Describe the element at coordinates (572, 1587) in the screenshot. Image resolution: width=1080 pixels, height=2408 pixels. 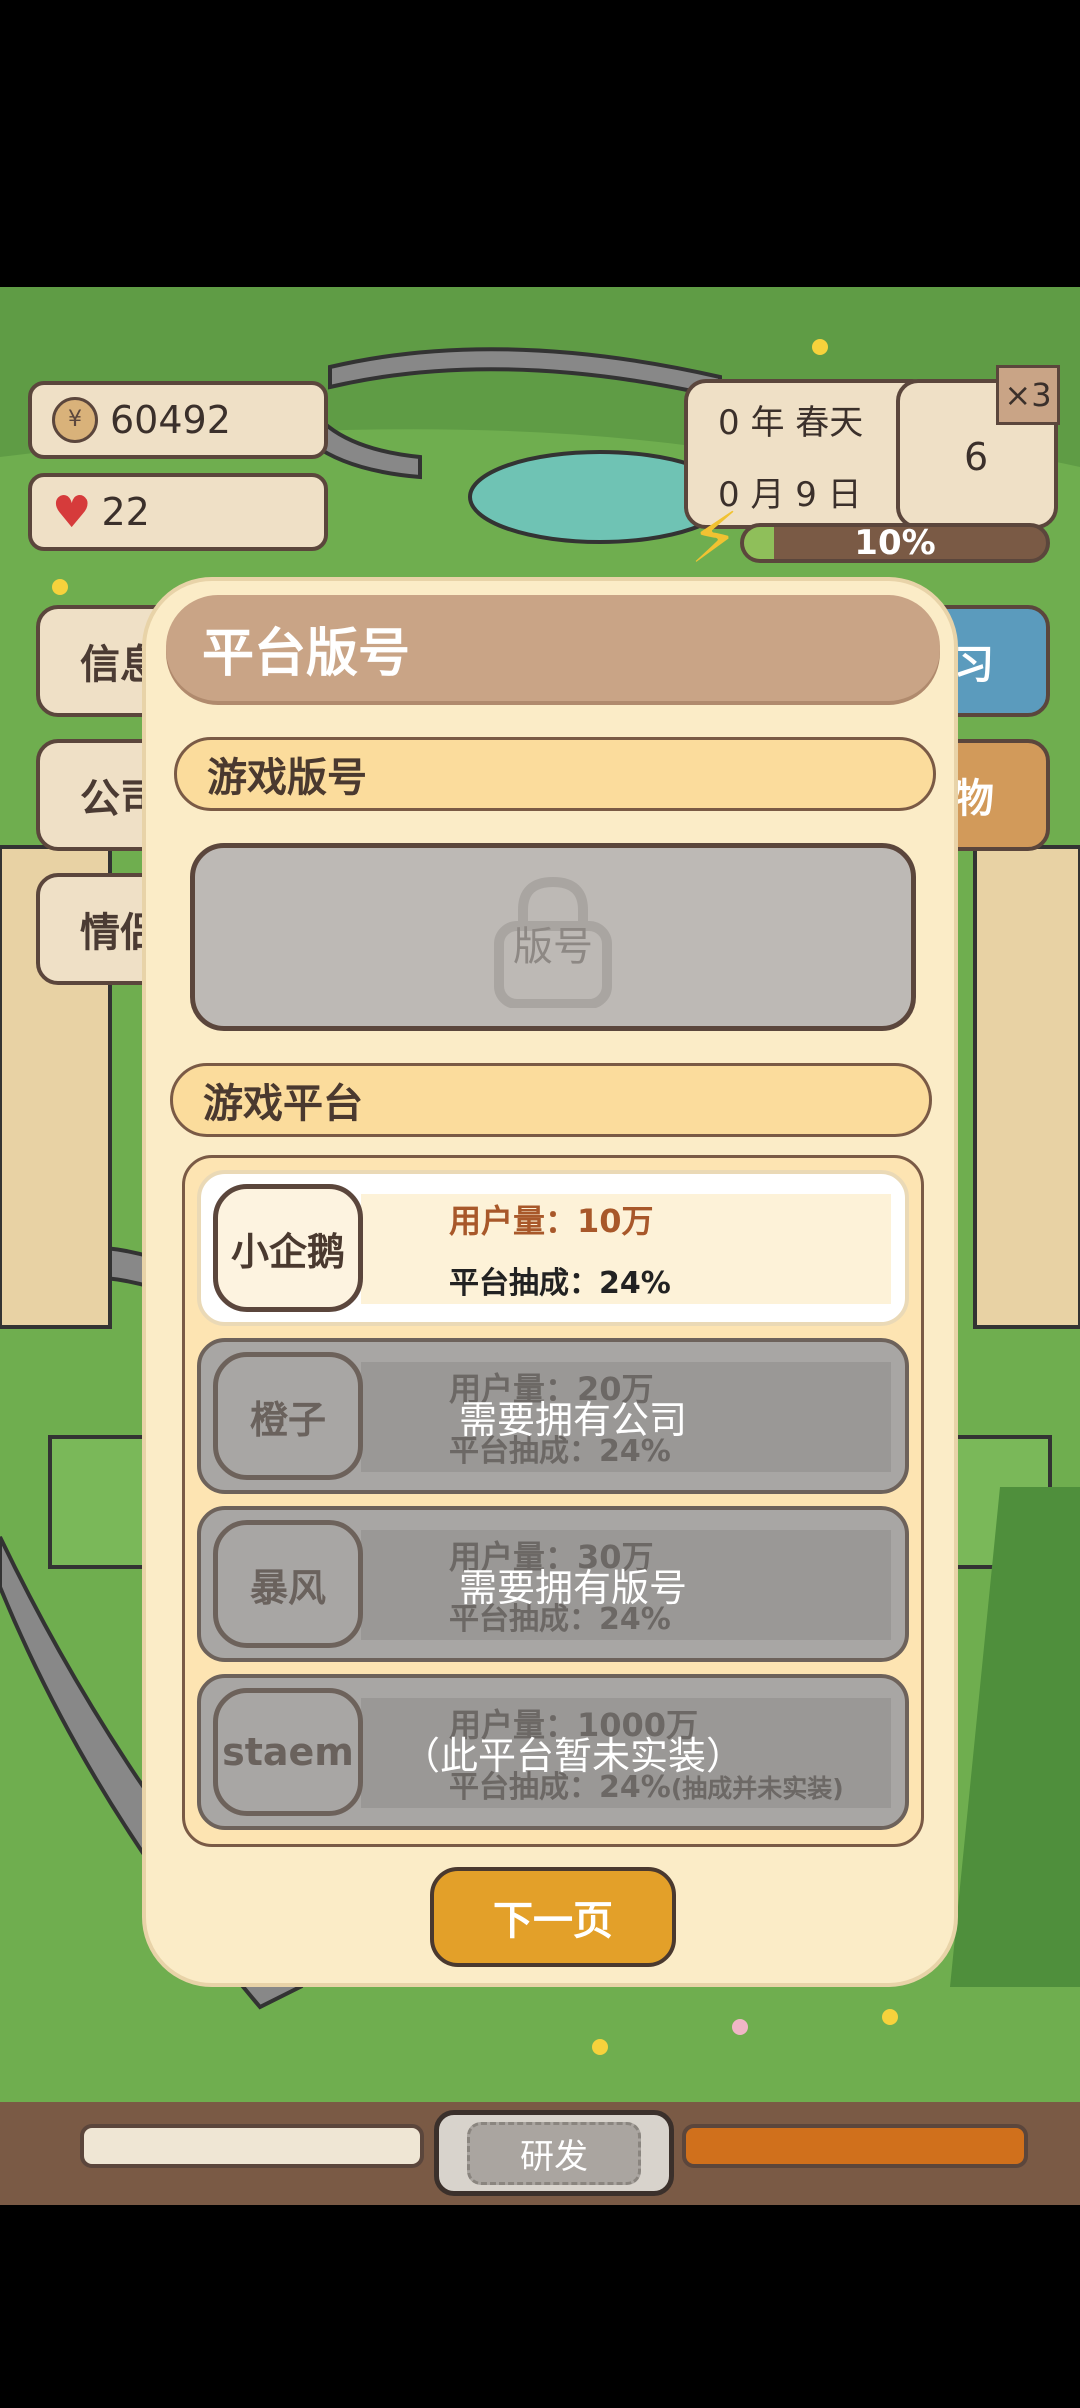
I see `platform-lock-text: 需要拥有版号` at that location.